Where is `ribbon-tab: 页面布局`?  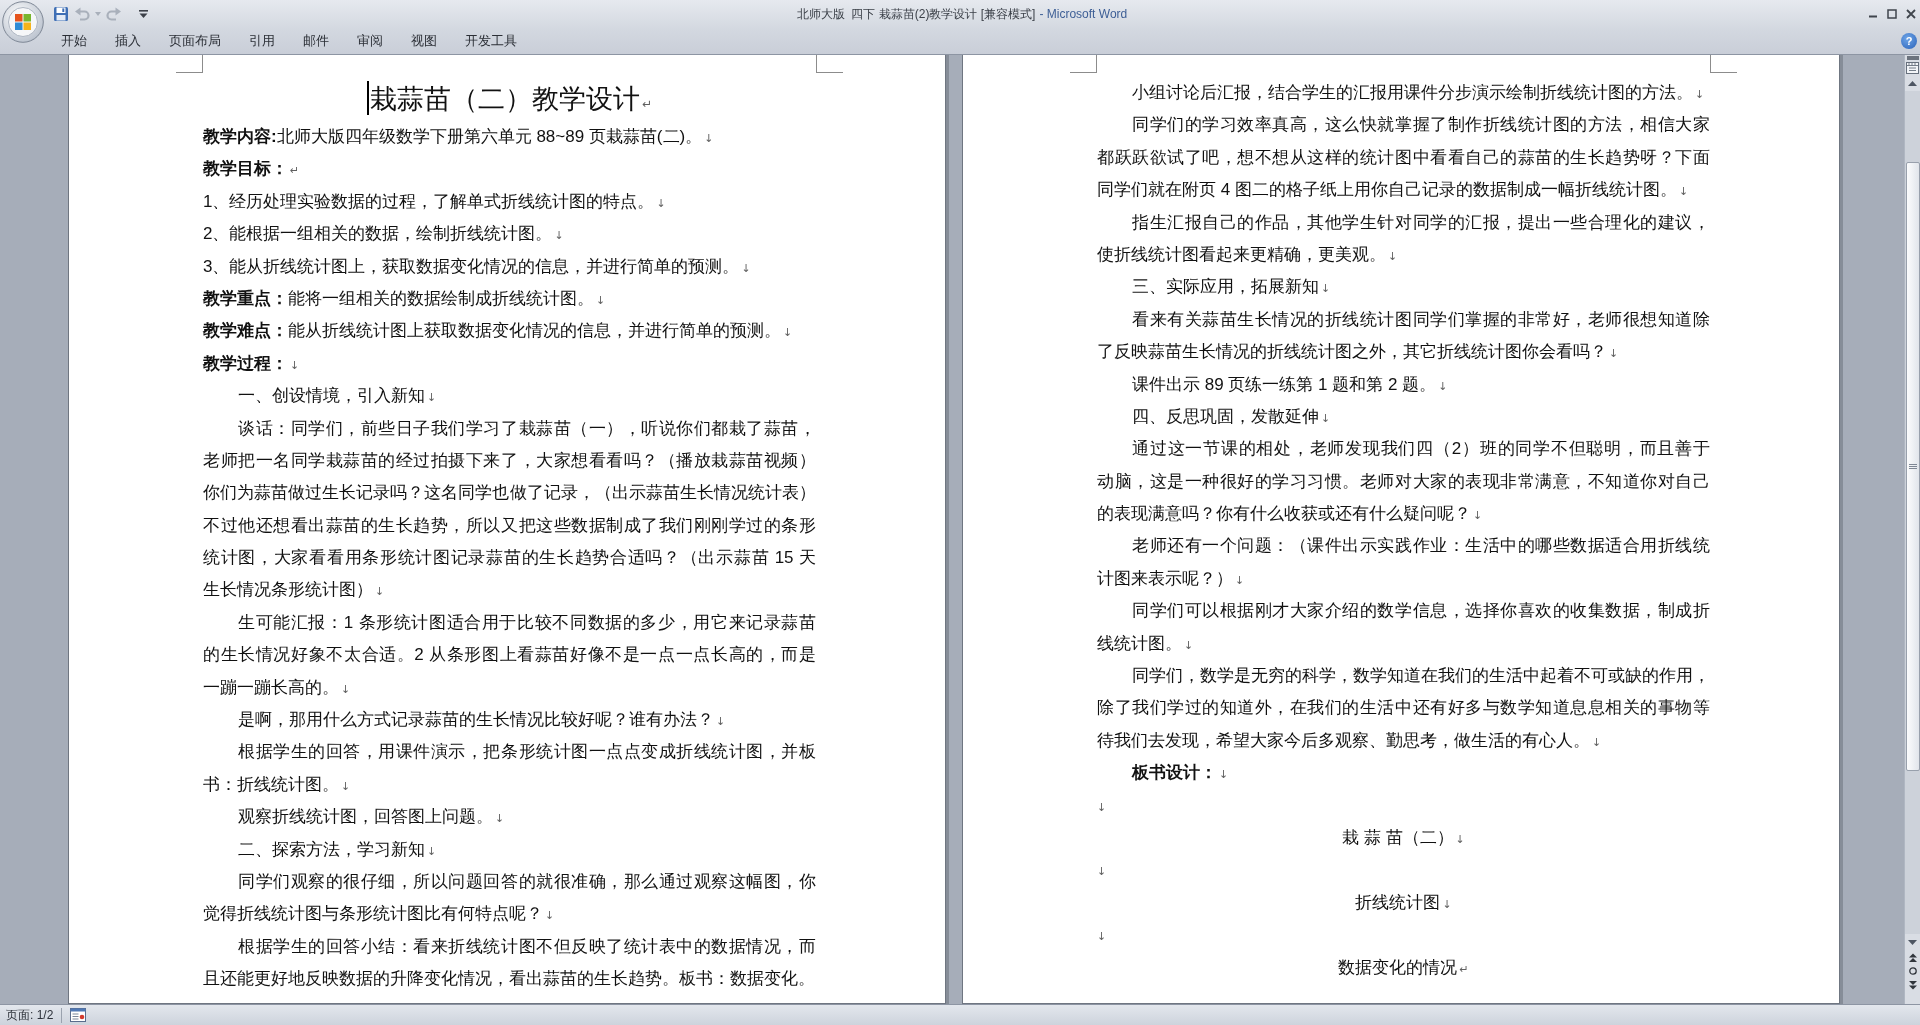 ribbon-tab: 页面布局 is located at coordinates (195, 40).